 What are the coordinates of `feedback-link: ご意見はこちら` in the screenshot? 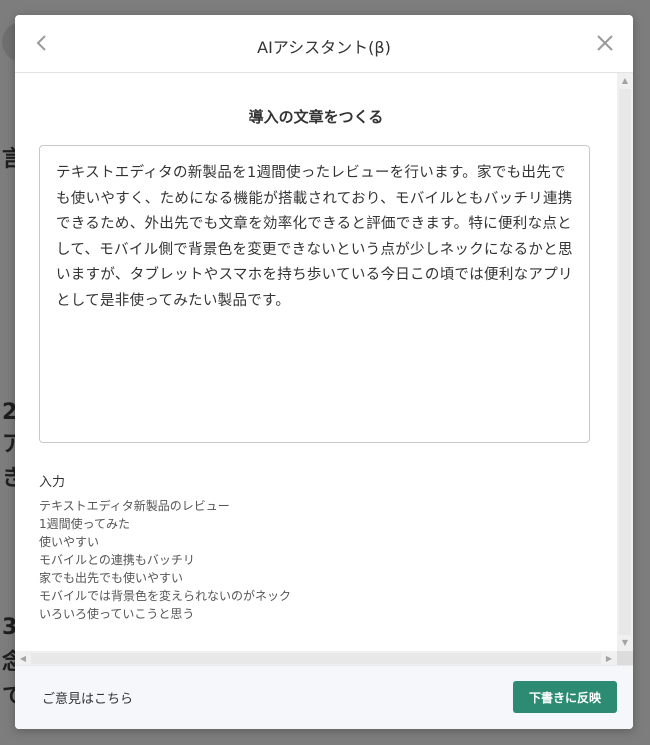 It's located at (87, 697).